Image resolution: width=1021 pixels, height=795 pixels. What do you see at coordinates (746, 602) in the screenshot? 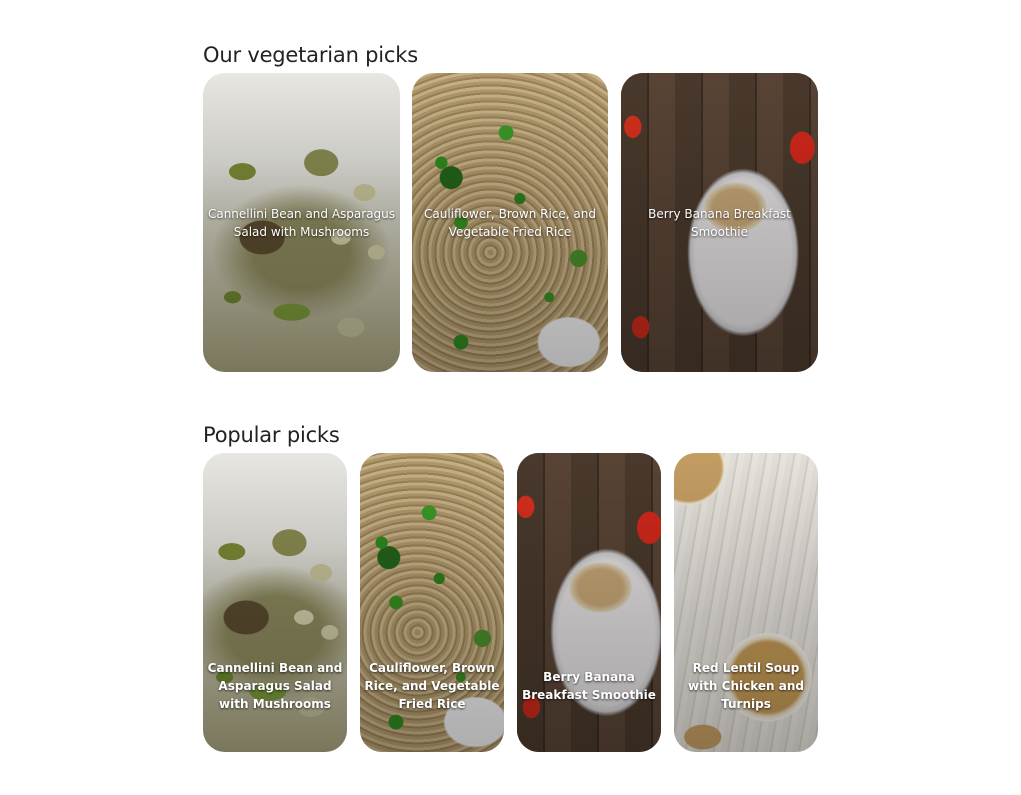
I see `recipe-card: Red Lentil Soup with Chicken and Turnips` at bounding box center [746, 602].